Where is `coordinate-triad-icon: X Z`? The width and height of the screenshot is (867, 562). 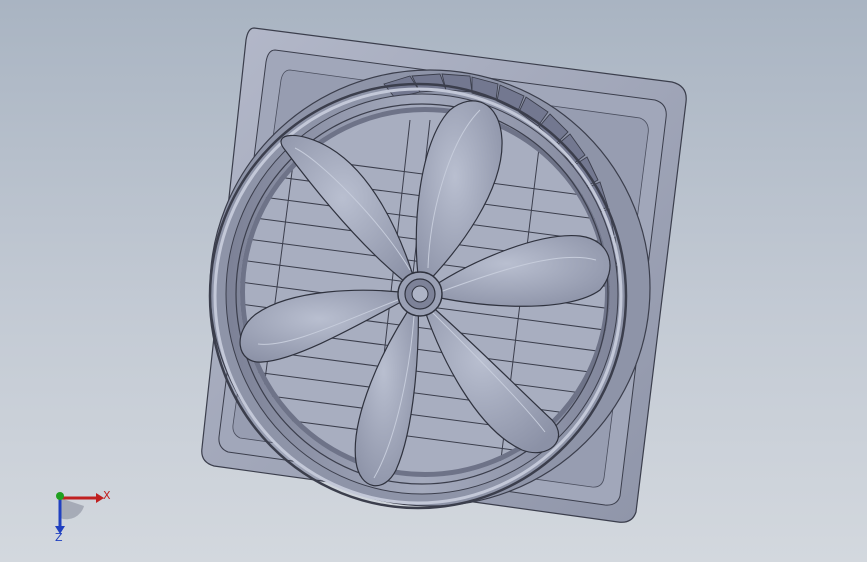
coordinate-triad-icon: X Z is located at coordinates (80, 515).